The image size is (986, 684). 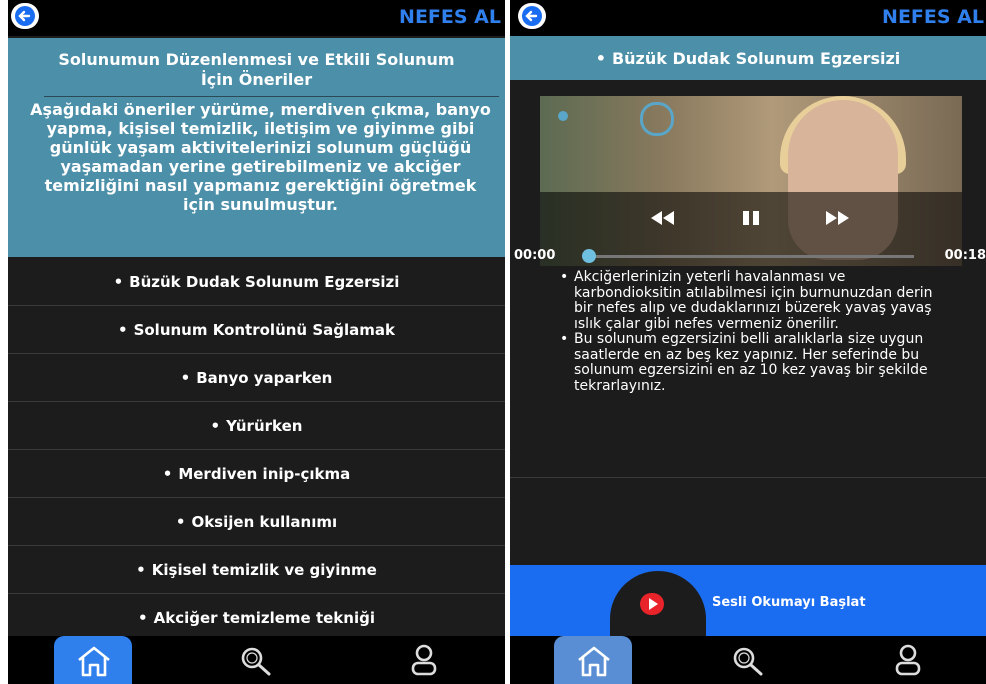 What do you see at coordinates (264, 569) in the screenshot?
I see `menu-item-label: Kişisel temizlik ve giyinme` at bounding box center [264, 569].